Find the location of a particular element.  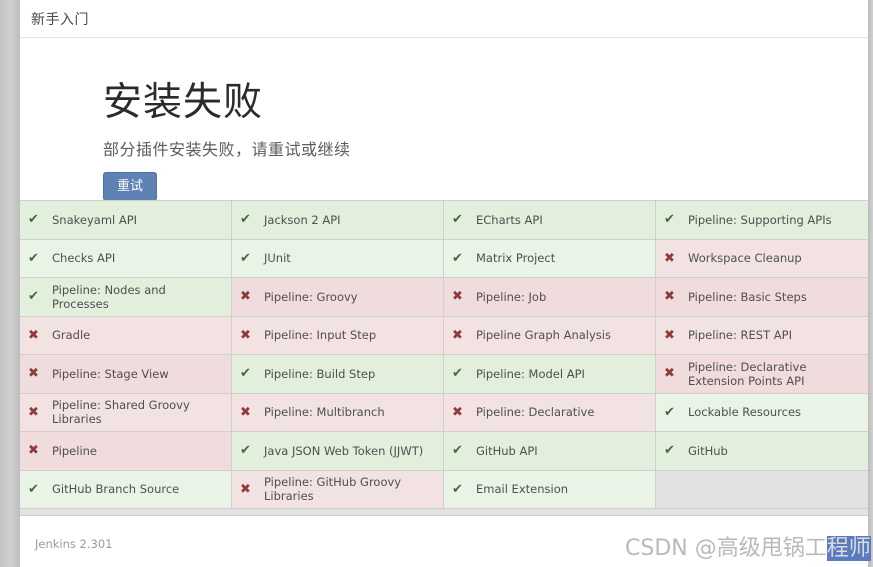

plugin-name-label: ECharts API is located at coordinates (509, 219).